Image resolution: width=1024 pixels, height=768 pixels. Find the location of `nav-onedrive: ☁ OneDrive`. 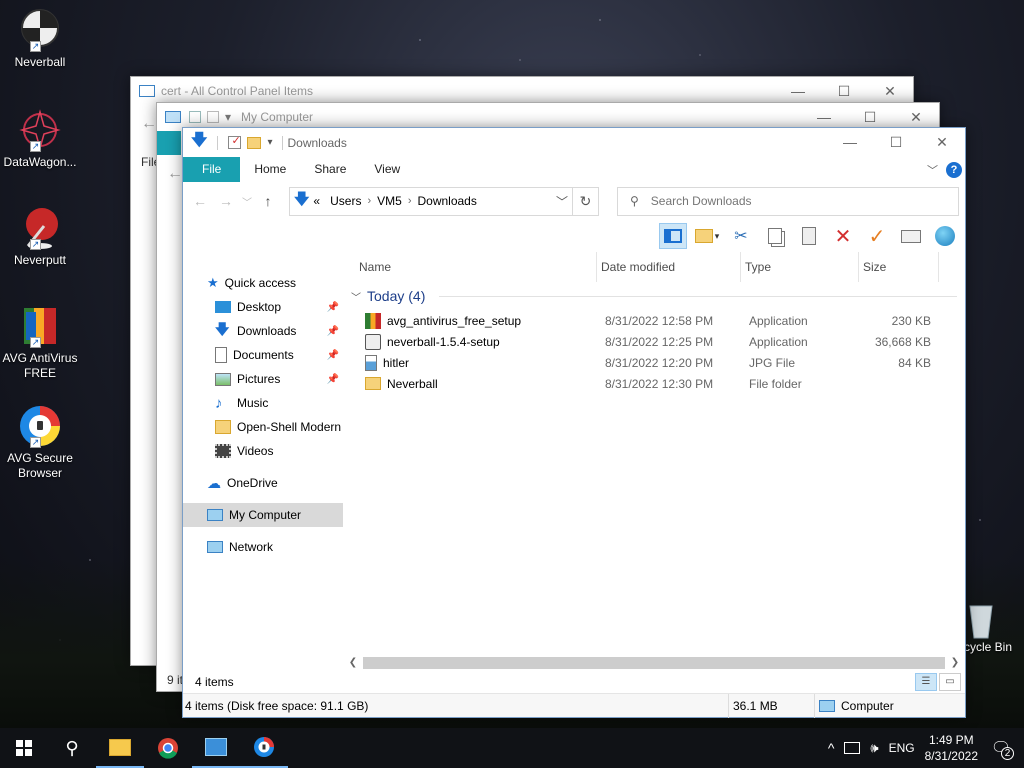

nav-onedrive: ☁ OneDrive is located at coordinates (263, 483).